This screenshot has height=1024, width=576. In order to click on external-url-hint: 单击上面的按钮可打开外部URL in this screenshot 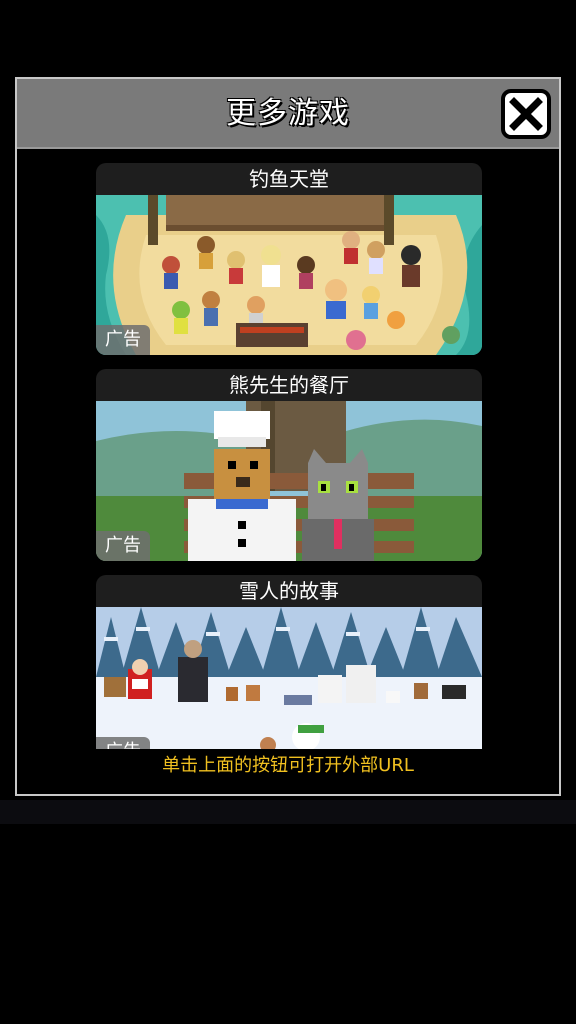, I will do `click(288, 765)`.